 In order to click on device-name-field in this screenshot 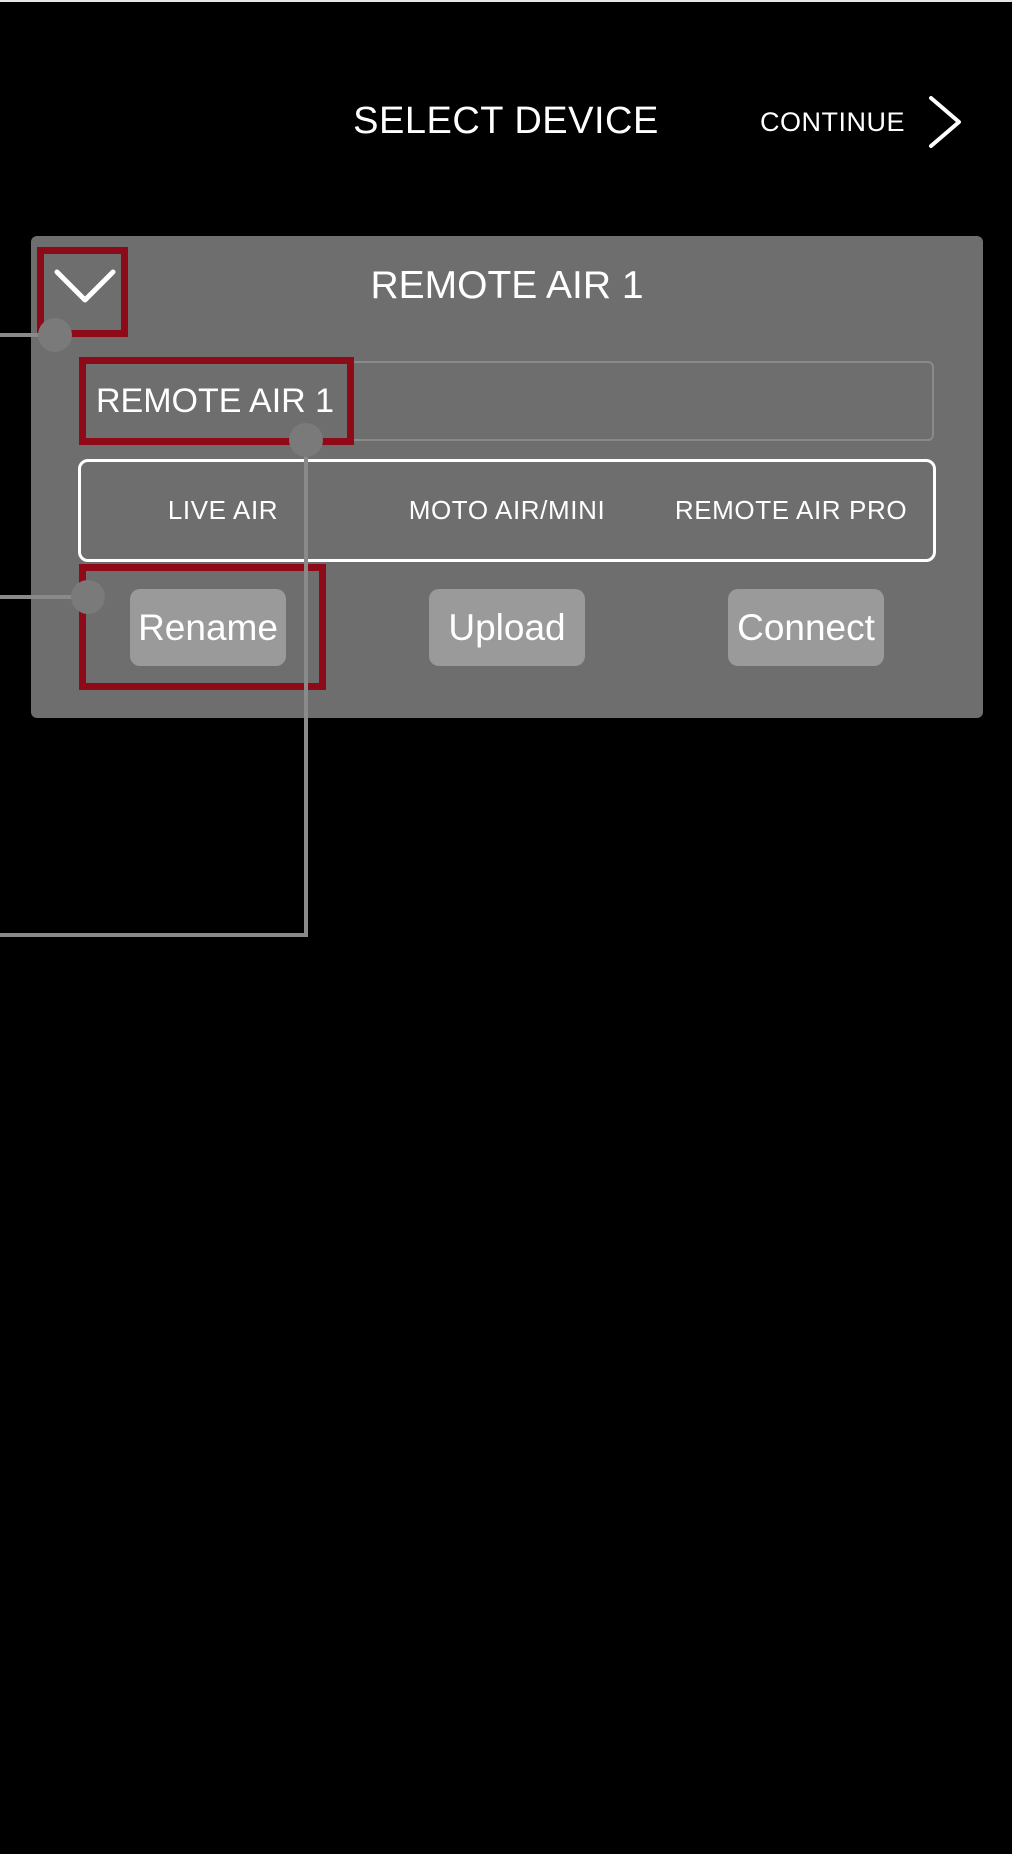, I will do `click(507, 401)`.